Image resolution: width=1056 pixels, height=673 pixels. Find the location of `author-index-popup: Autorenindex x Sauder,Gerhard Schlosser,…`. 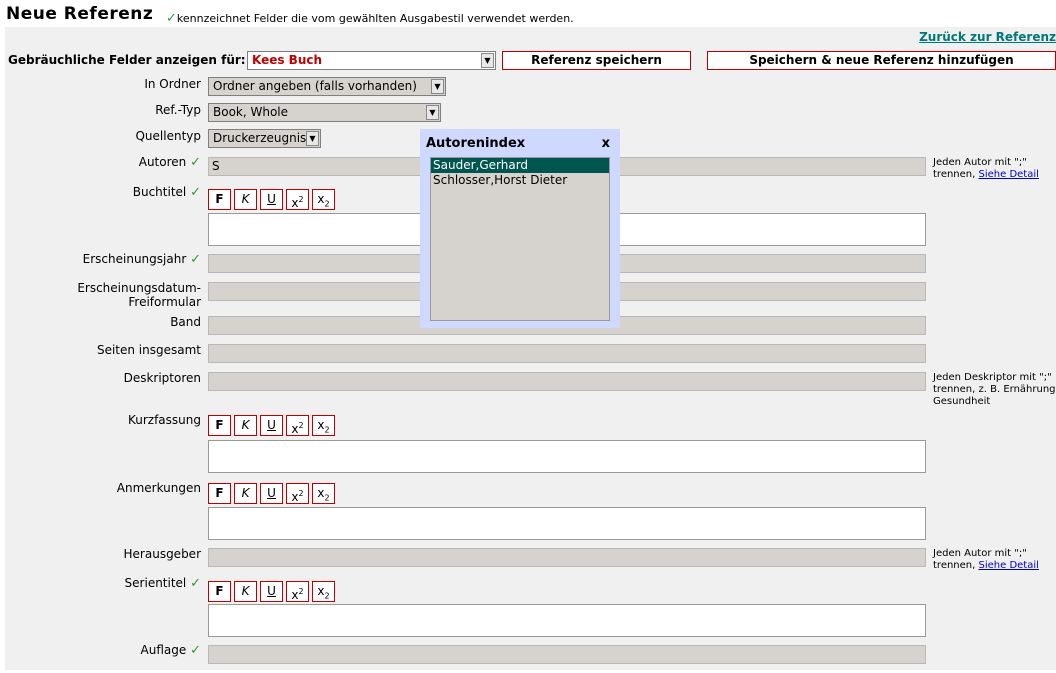

author-index-popup: Autorenindex x Sauder,Gerhard Schlosser,… is located at coordinates (520, 228).